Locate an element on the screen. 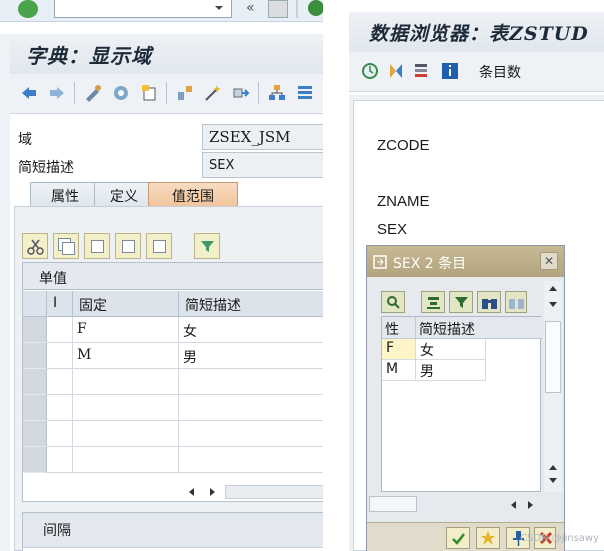 The height and width of the screenshot is (551, 604). sort-ascending-icon is located at coordinates (433, 302).